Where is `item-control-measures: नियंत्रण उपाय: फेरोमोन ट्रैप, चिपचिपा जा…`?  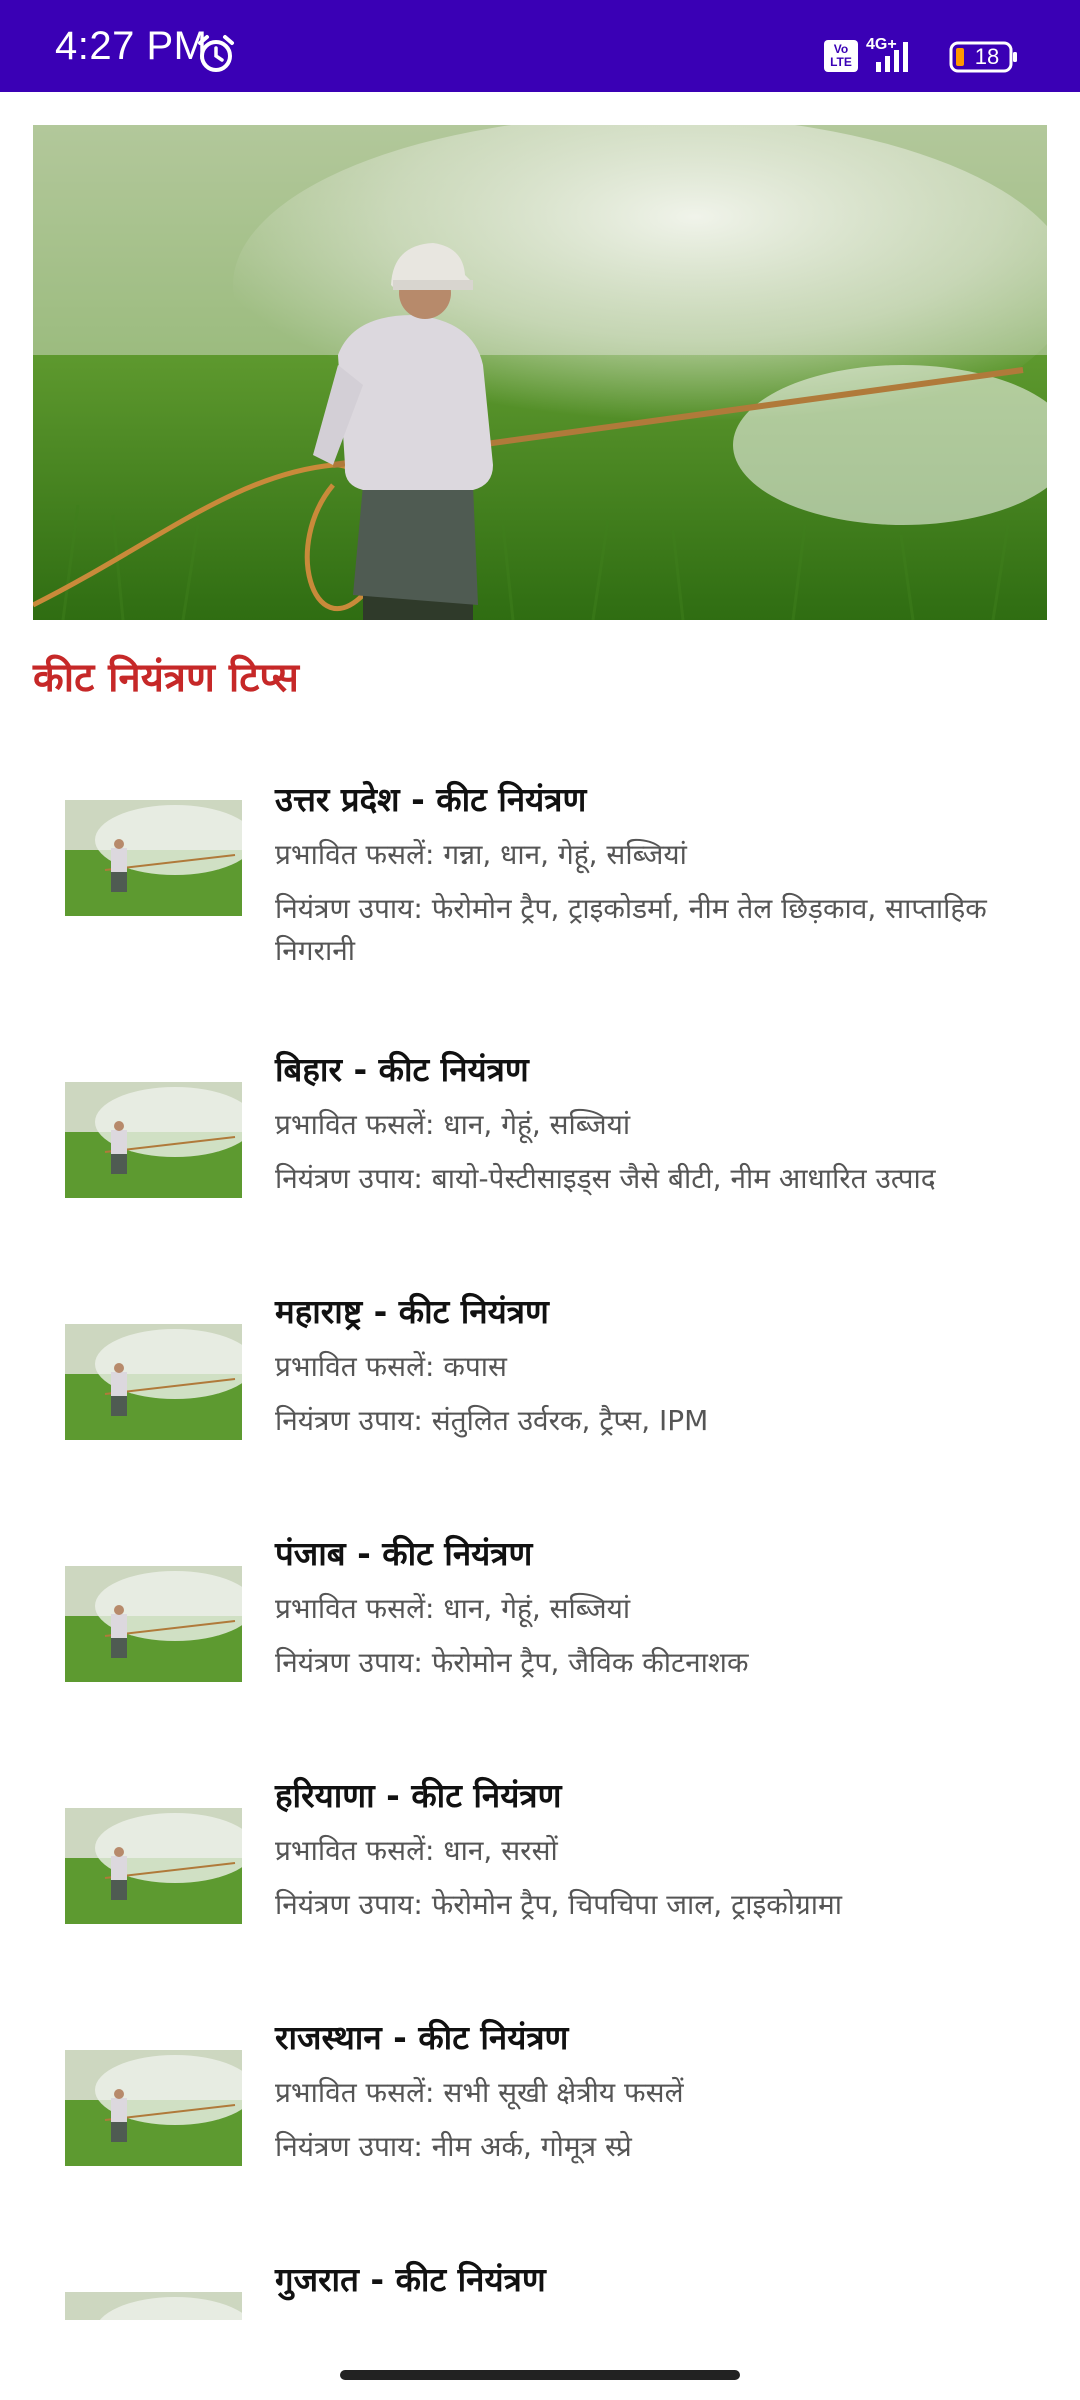
item-control-measures: नियंत्रण उपाय: फेरोमोन ट्रैप, चिपचिपा जा… is located at coordinates (558, 1904).